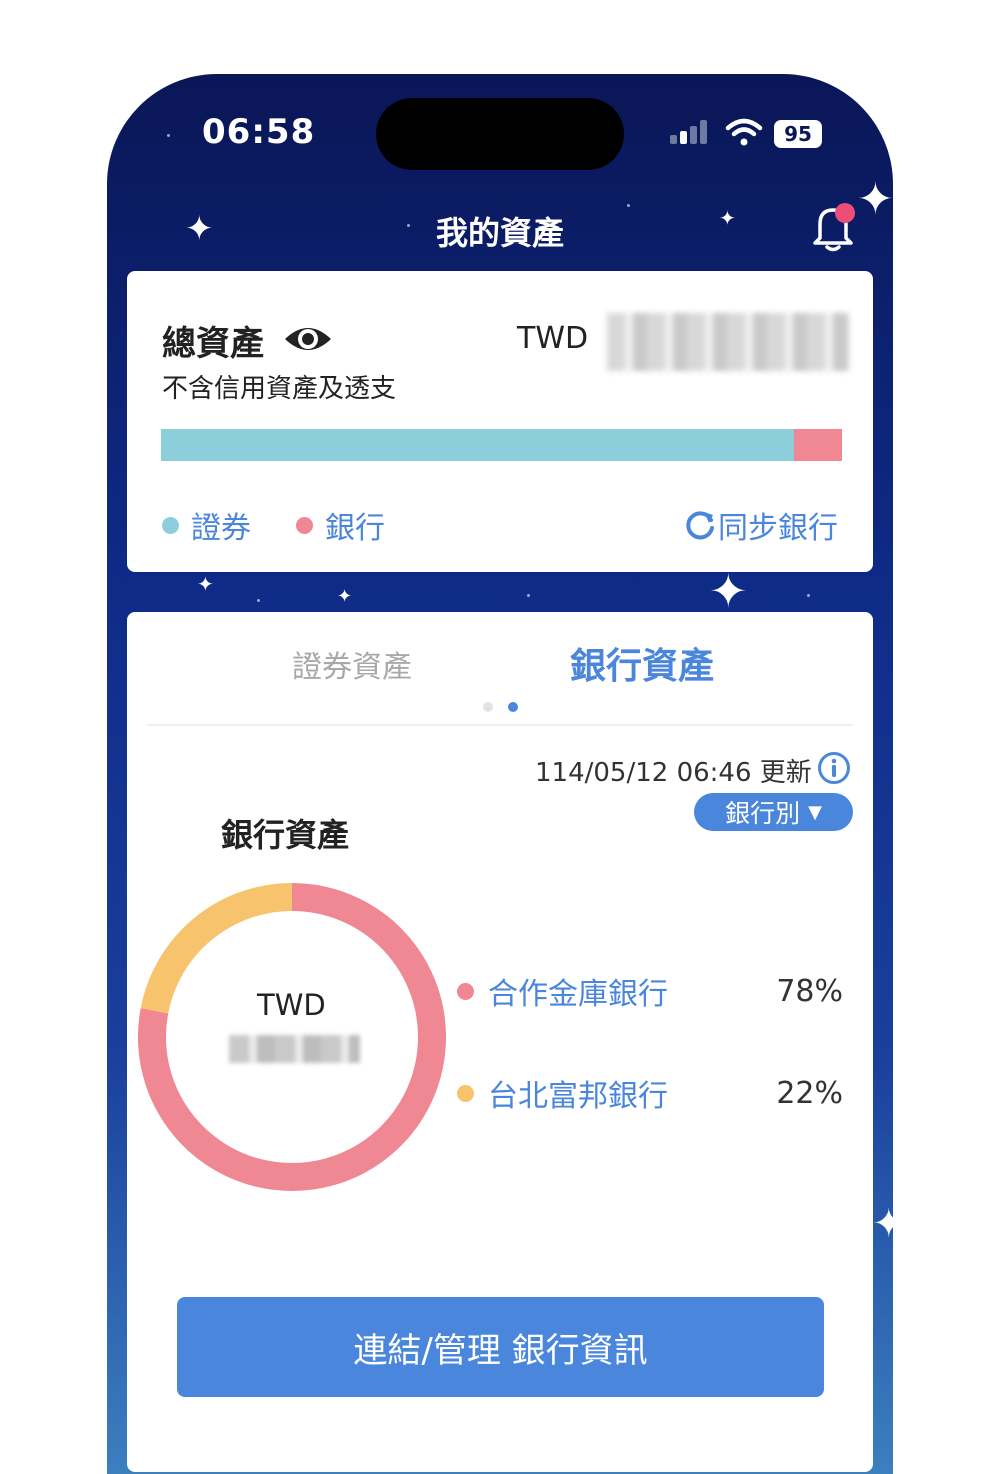 This screenshot has width=998, height=1474. Describe the element at coordinates (815, 812) in the screenshot. I see `caret-down-icon: ▼` at that location.